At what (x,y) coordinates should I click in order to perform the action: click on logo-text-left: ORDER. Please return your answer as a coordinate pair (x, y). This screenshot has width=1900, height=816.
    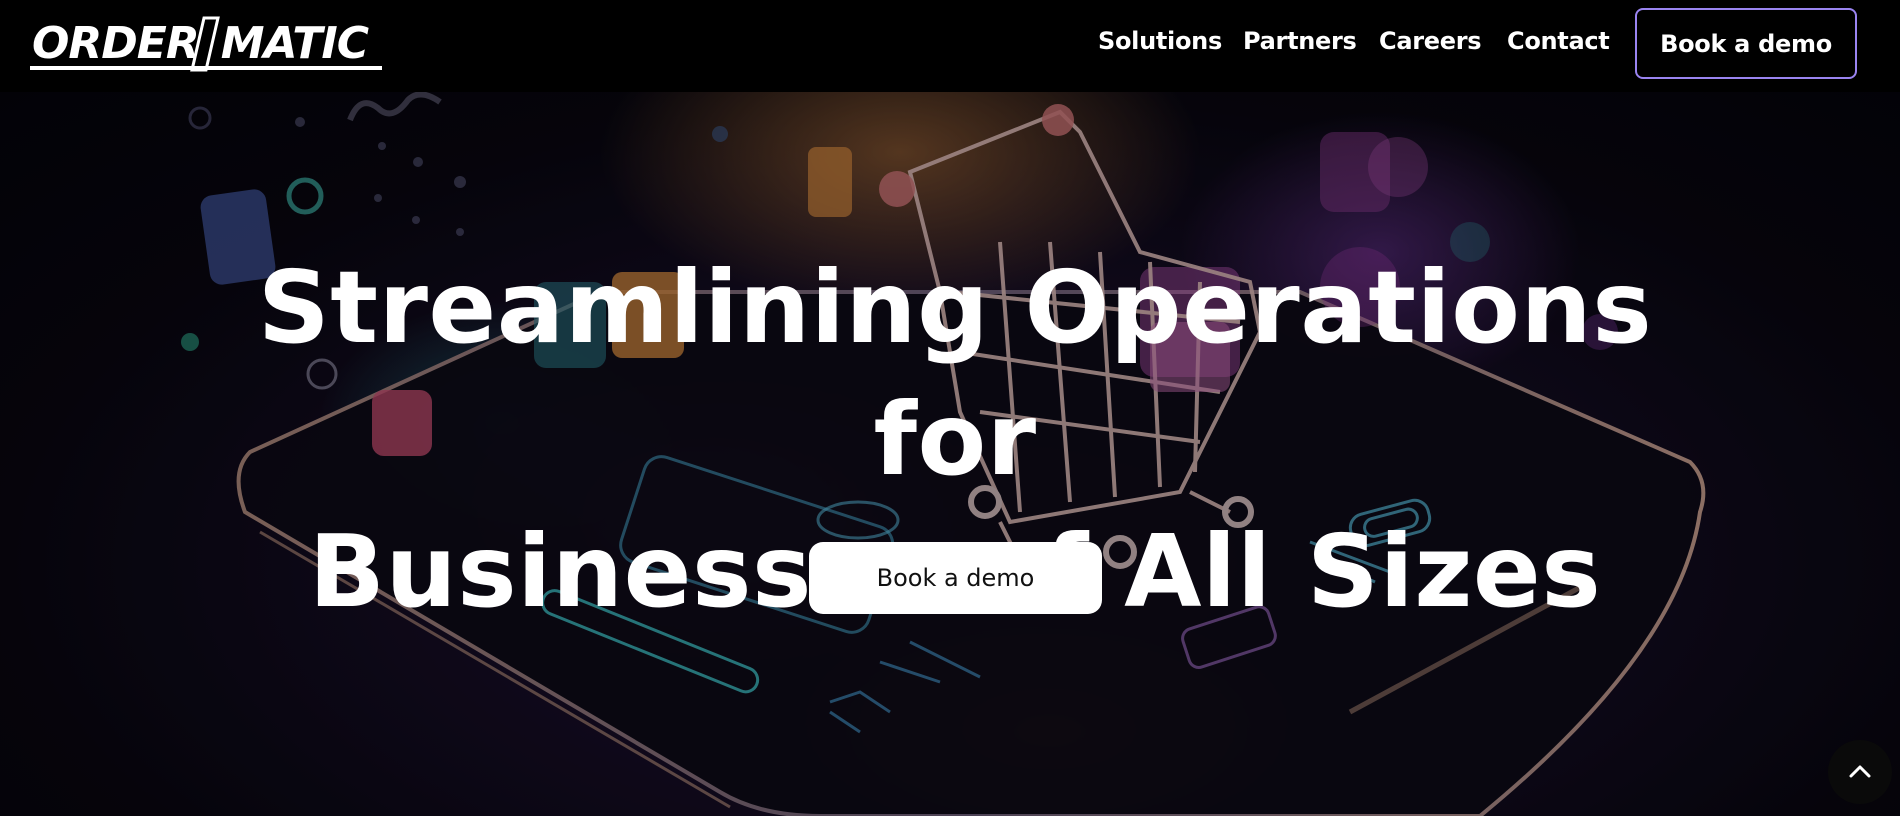
    Looking at the image, I should click on (116, 43).